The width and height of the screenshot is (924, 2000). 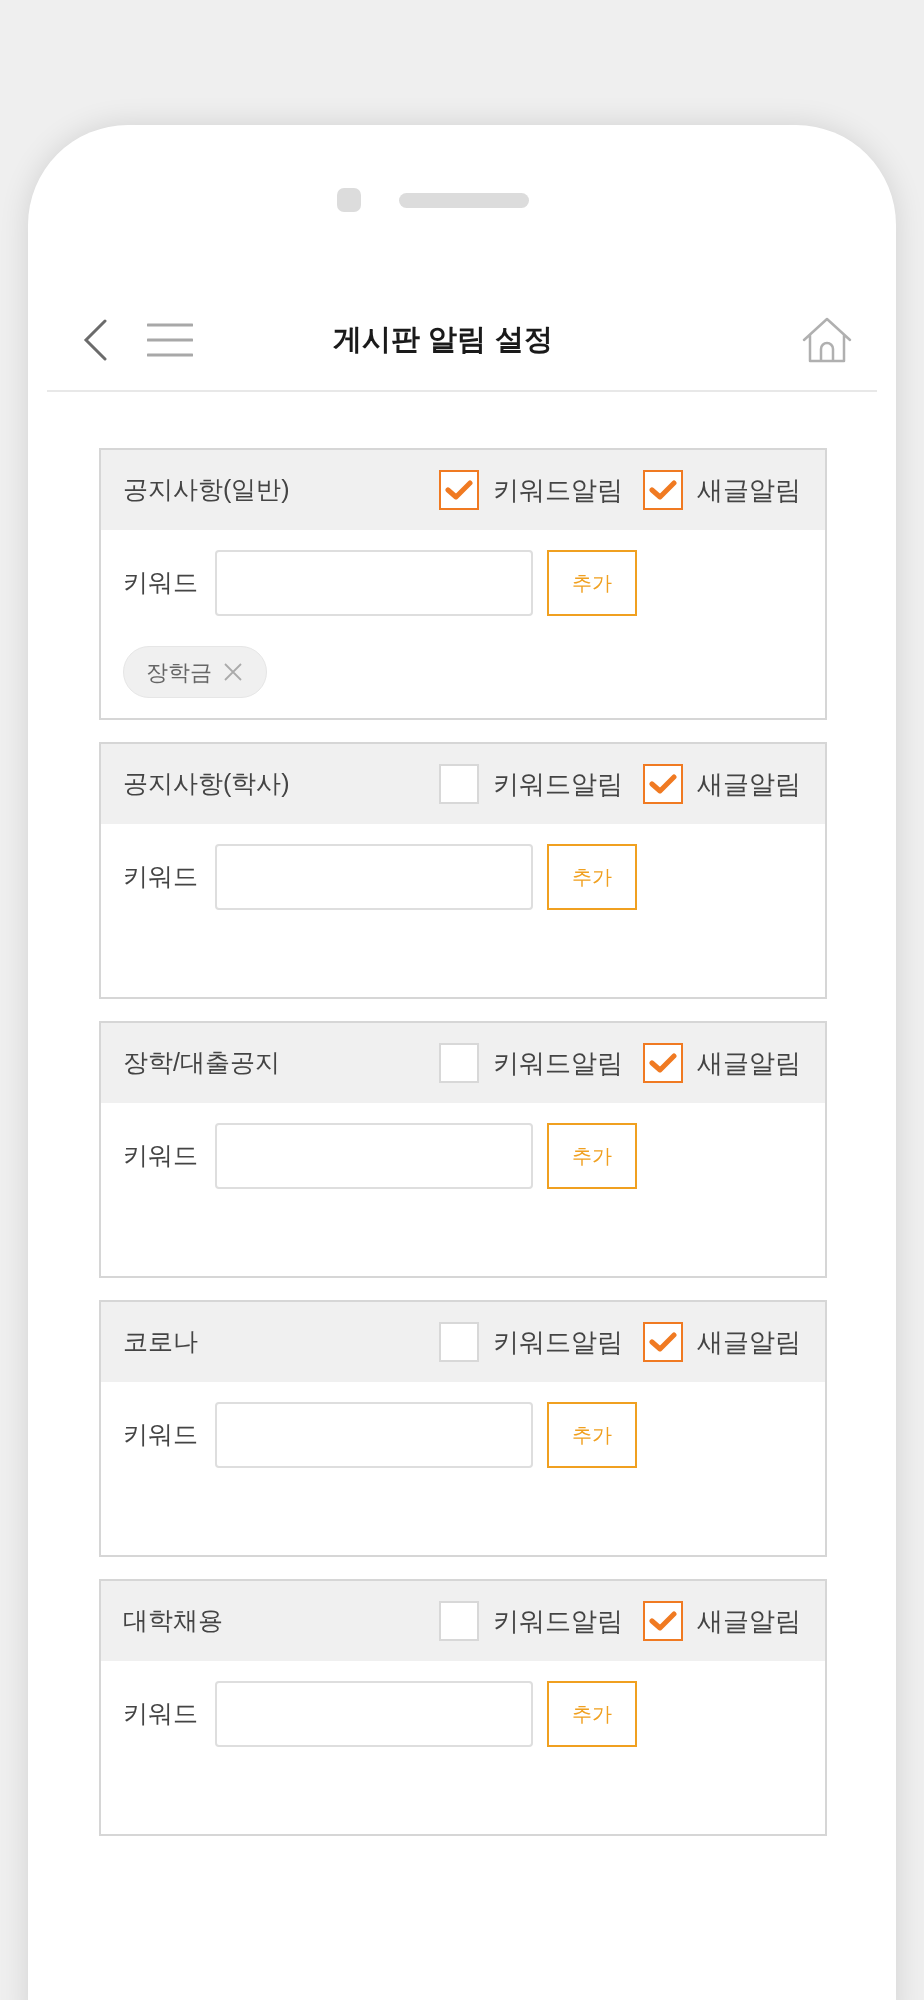 I want to click on close-icon, so click(x=233, y=672).